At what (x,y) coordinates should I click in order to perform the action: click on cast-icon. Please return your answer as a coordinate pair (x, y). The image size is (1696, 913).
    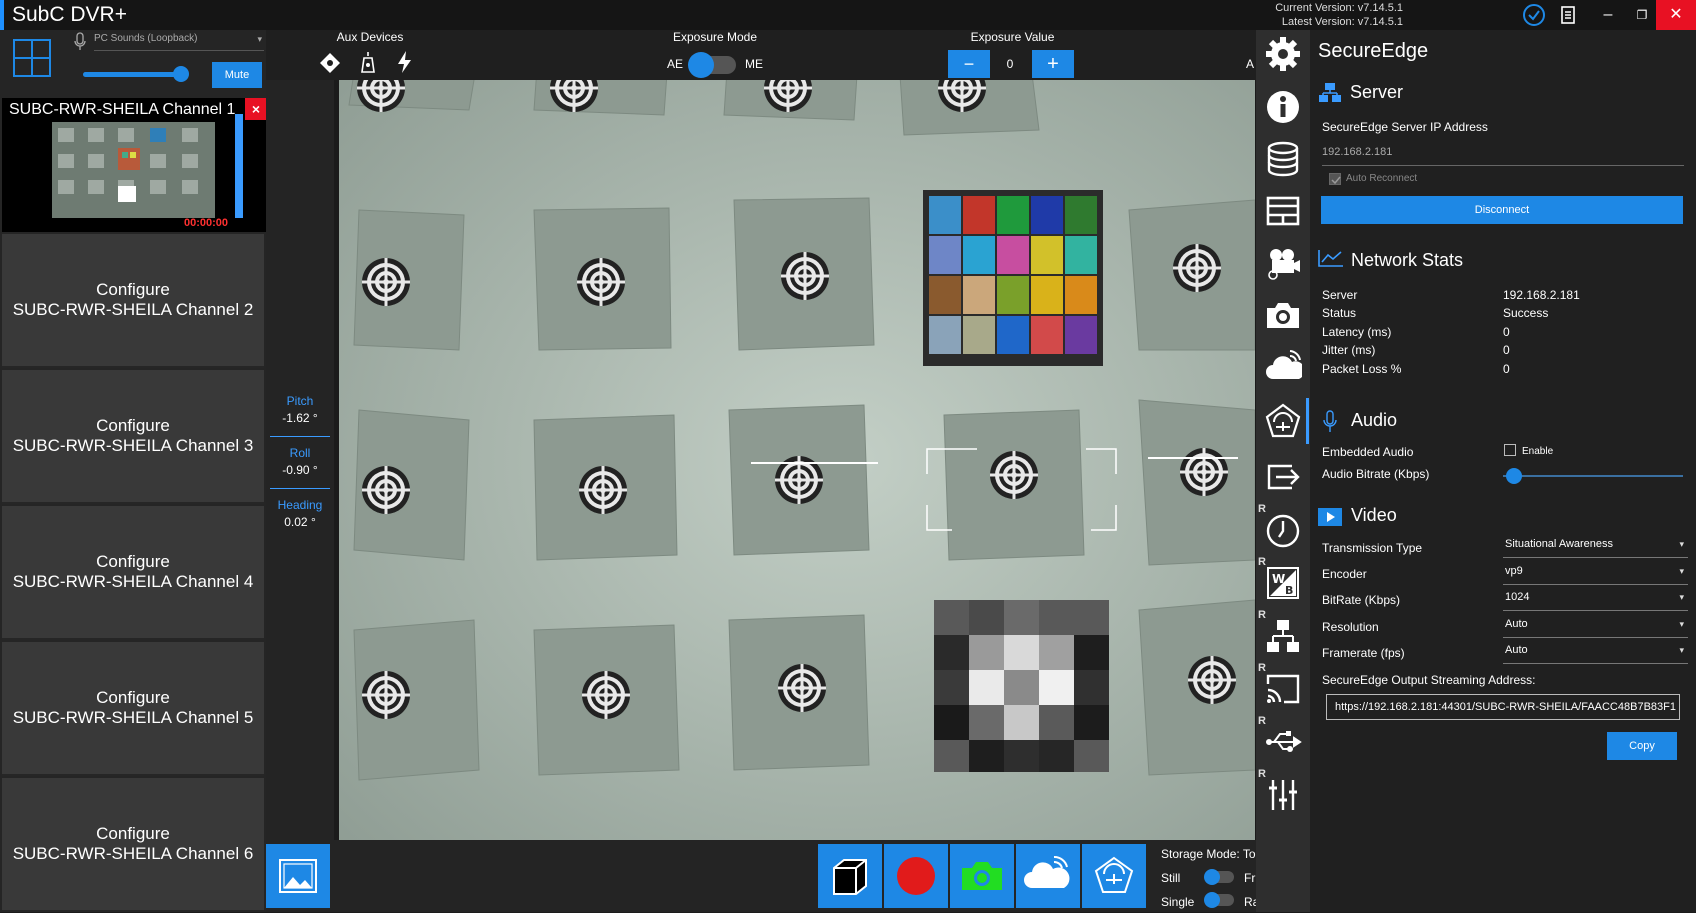
    Looking at the image, I should click on (1283, 689).